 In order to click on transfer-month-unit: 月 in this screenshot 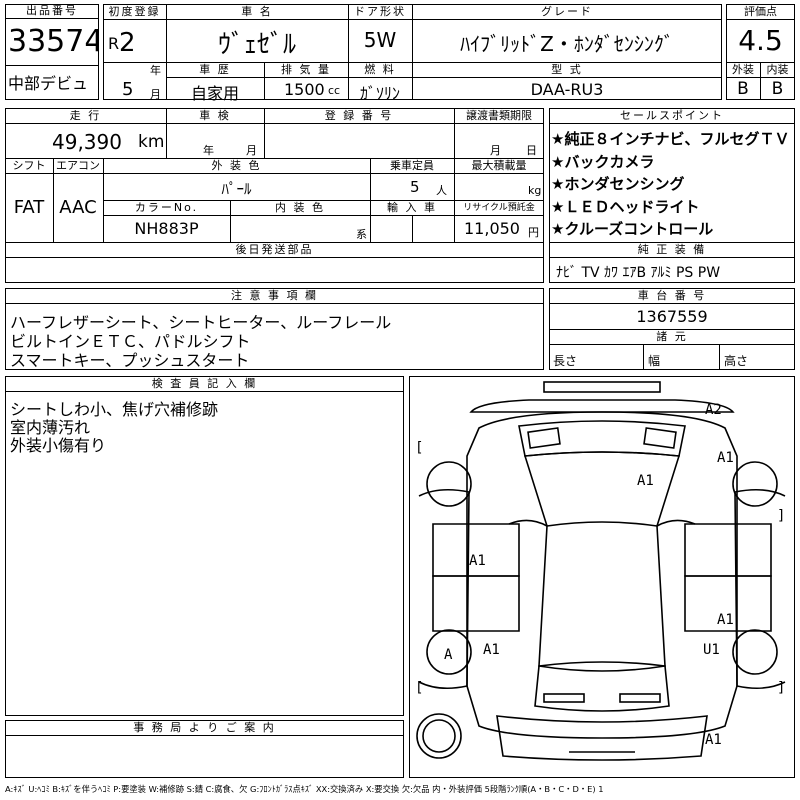, I will do `click(495, 150)`.